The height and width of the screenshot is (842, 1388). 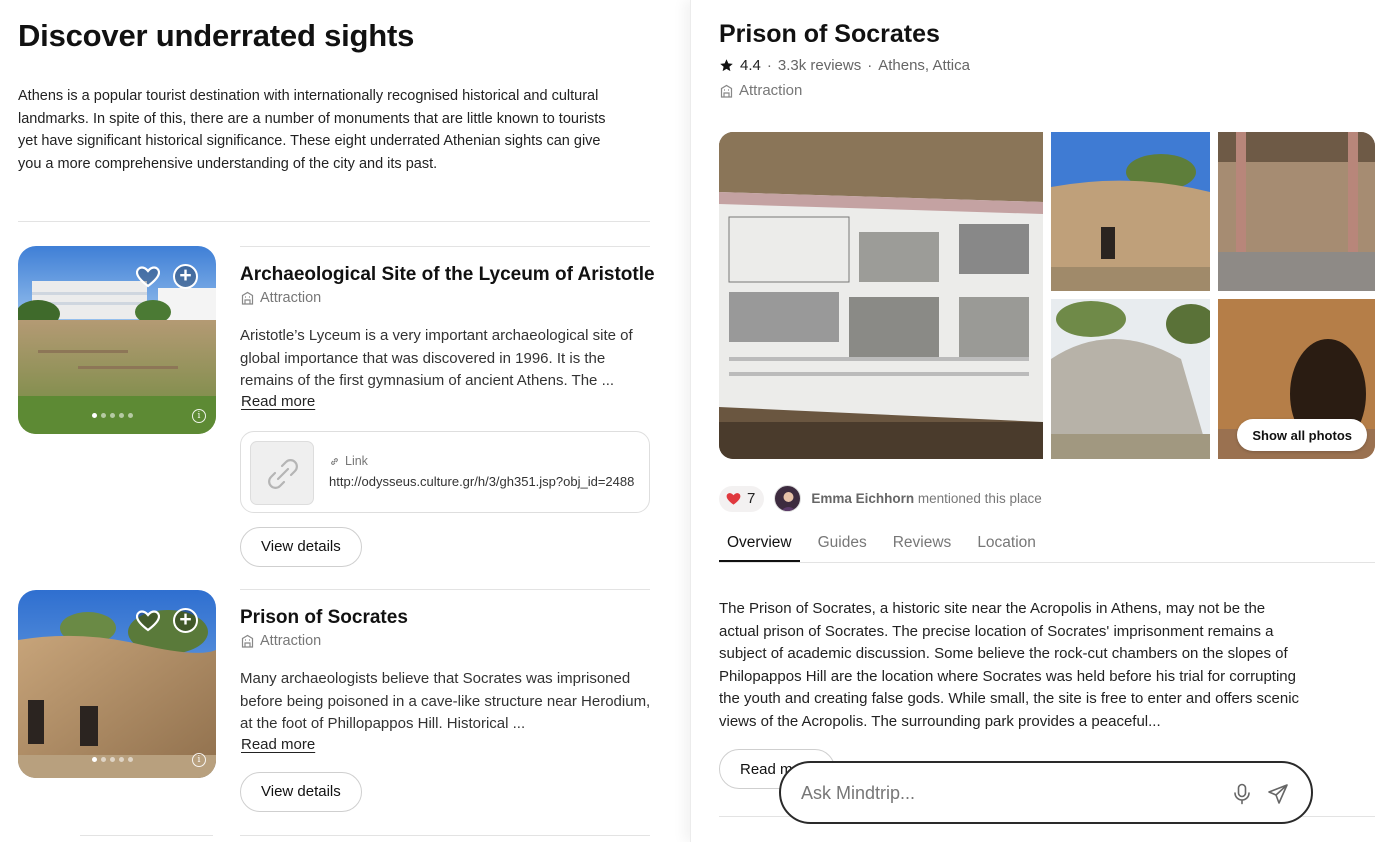 What do you see at coordinates (1130, 211) in the screenshot?
I see `photo-rock-cave` at bounding box center [1130, 211].